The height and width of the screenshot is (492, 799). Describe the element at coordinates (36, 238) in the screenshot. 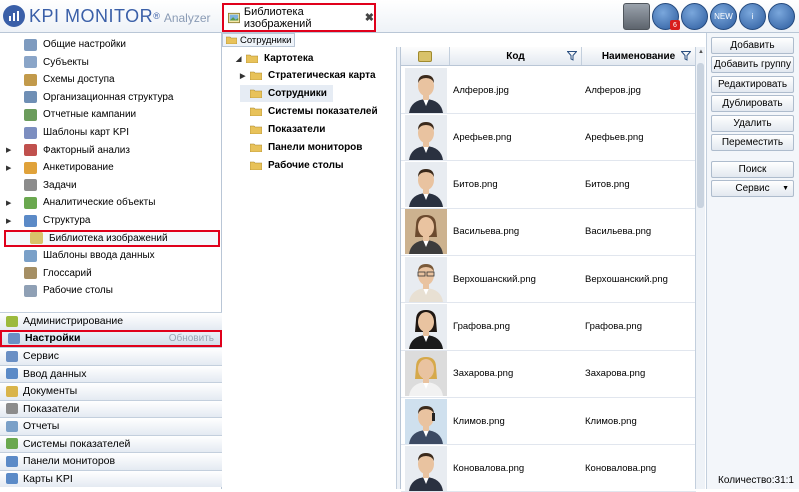

I see `image-library-icon` at that location.